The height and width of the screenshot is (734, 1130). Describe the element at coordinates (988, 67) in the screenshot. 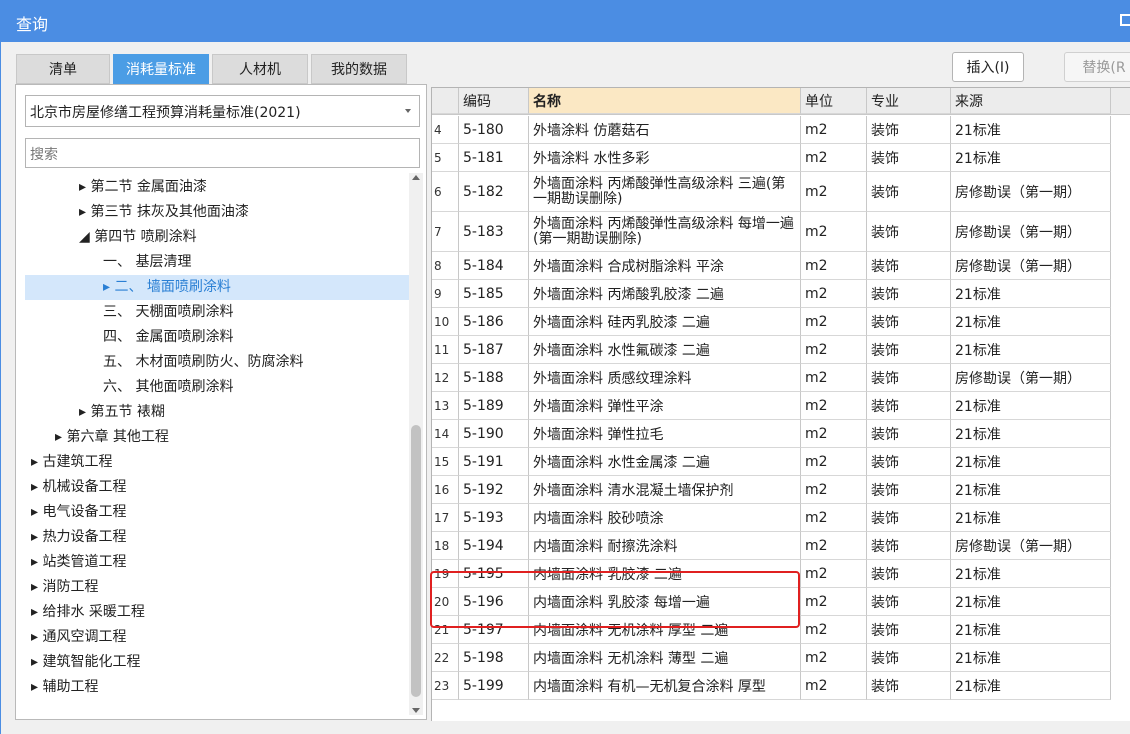

I see `insert-button: 插入(I)` at that location.